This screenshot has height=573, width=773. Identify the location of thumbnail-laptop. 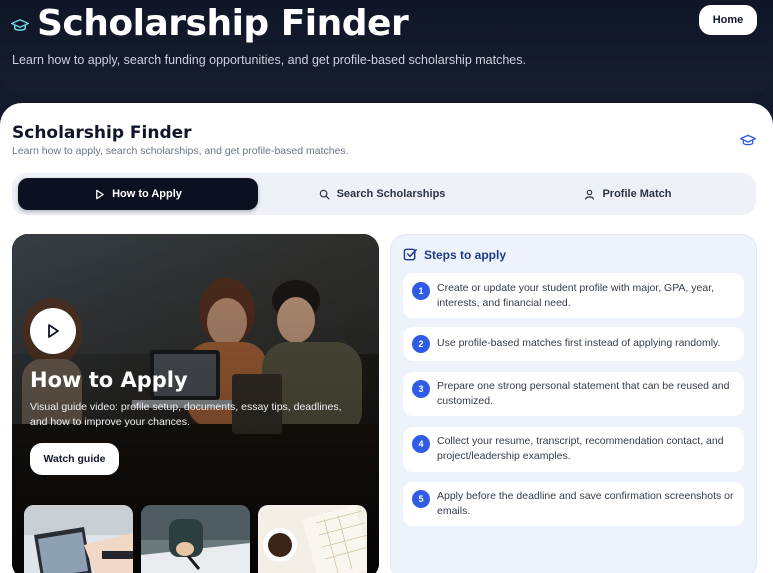
(78, 539).